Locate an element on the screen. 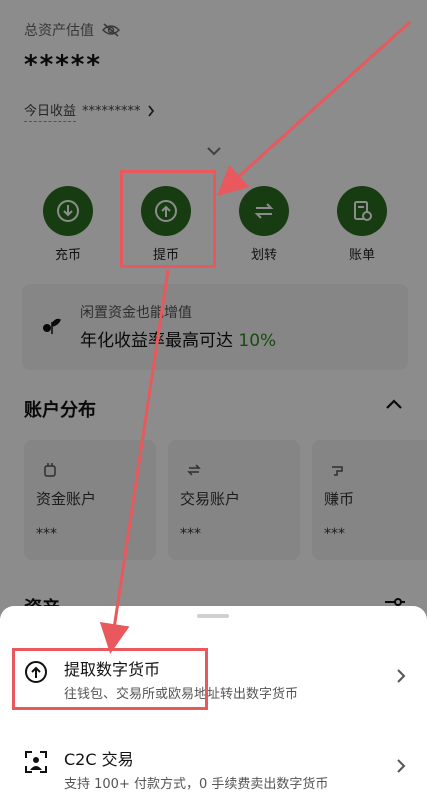 The image size is (427, 806). c2c-icon is located at coordinates (36, 762).